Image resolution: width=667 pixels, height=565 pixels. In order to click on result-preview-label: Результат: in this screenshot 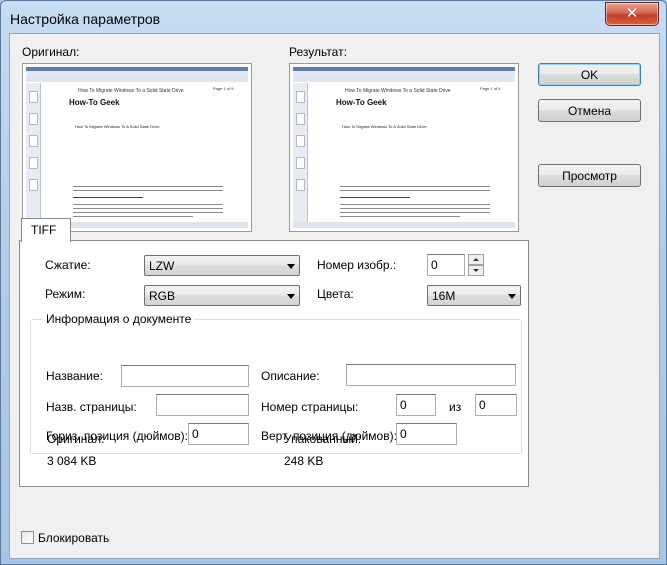, I will do `click(318, 52)`.